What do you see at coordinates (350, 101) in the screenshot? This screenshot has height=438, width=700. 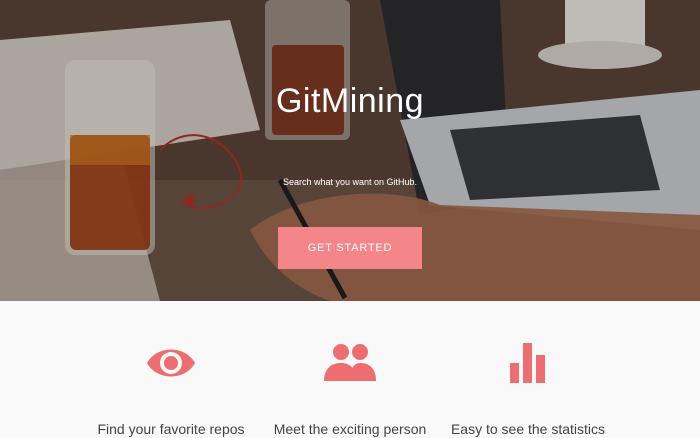 I see `hero-title: GitMining` at bounding box center [350, 101].